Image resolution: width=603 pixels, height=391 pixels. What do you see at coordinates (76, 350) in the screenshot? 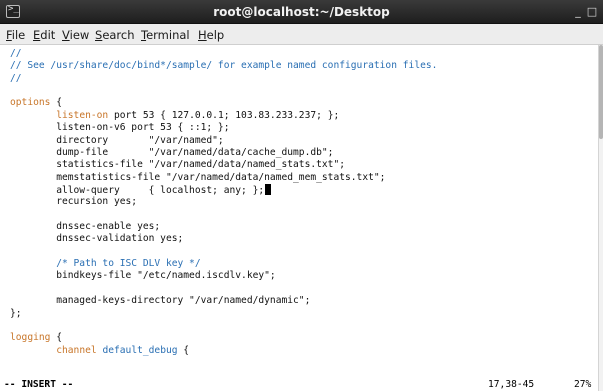
I see `keyword-text: channel` at bounding box center [76, 350].